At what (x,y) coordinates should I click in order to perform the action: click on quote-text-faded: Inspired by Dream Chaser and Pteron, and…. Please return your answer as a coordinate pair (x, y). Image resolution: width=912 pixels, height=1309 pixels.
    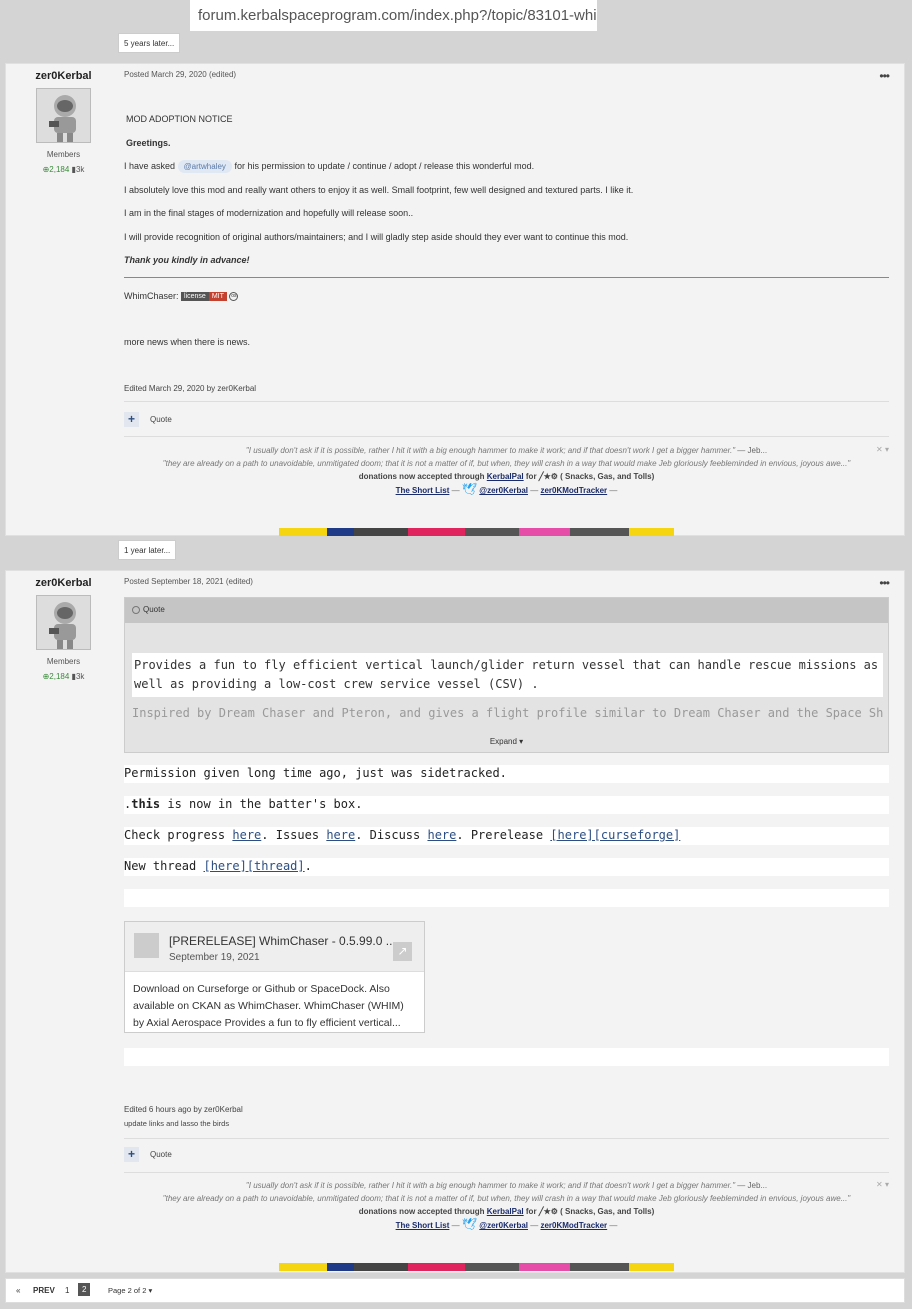
    Looking at the image, I should click on (507, 713).